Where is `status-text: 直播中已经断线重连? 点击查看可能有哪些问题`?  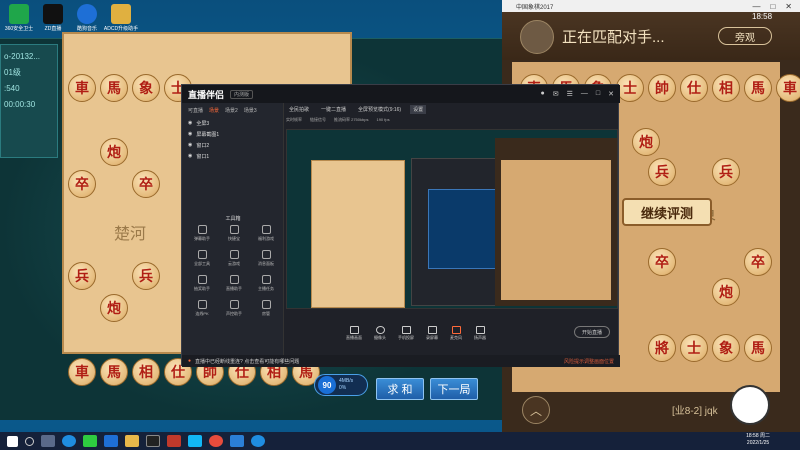
status-text: 直播中已经断线重连? 点击查看可能有哪些问题 is located at coordinates (247, 361).